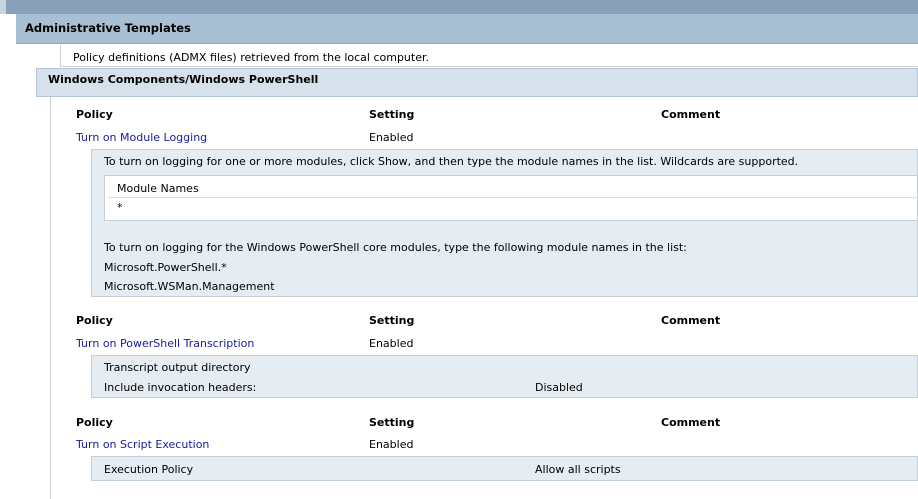 The width and height of the screenshot is (918, 499). What do you see at coordinates (165, 343) in the screenshot?
I see `policy-link-transcription: Turn on PowerShell Transcription` at bounding box center [165, 343].